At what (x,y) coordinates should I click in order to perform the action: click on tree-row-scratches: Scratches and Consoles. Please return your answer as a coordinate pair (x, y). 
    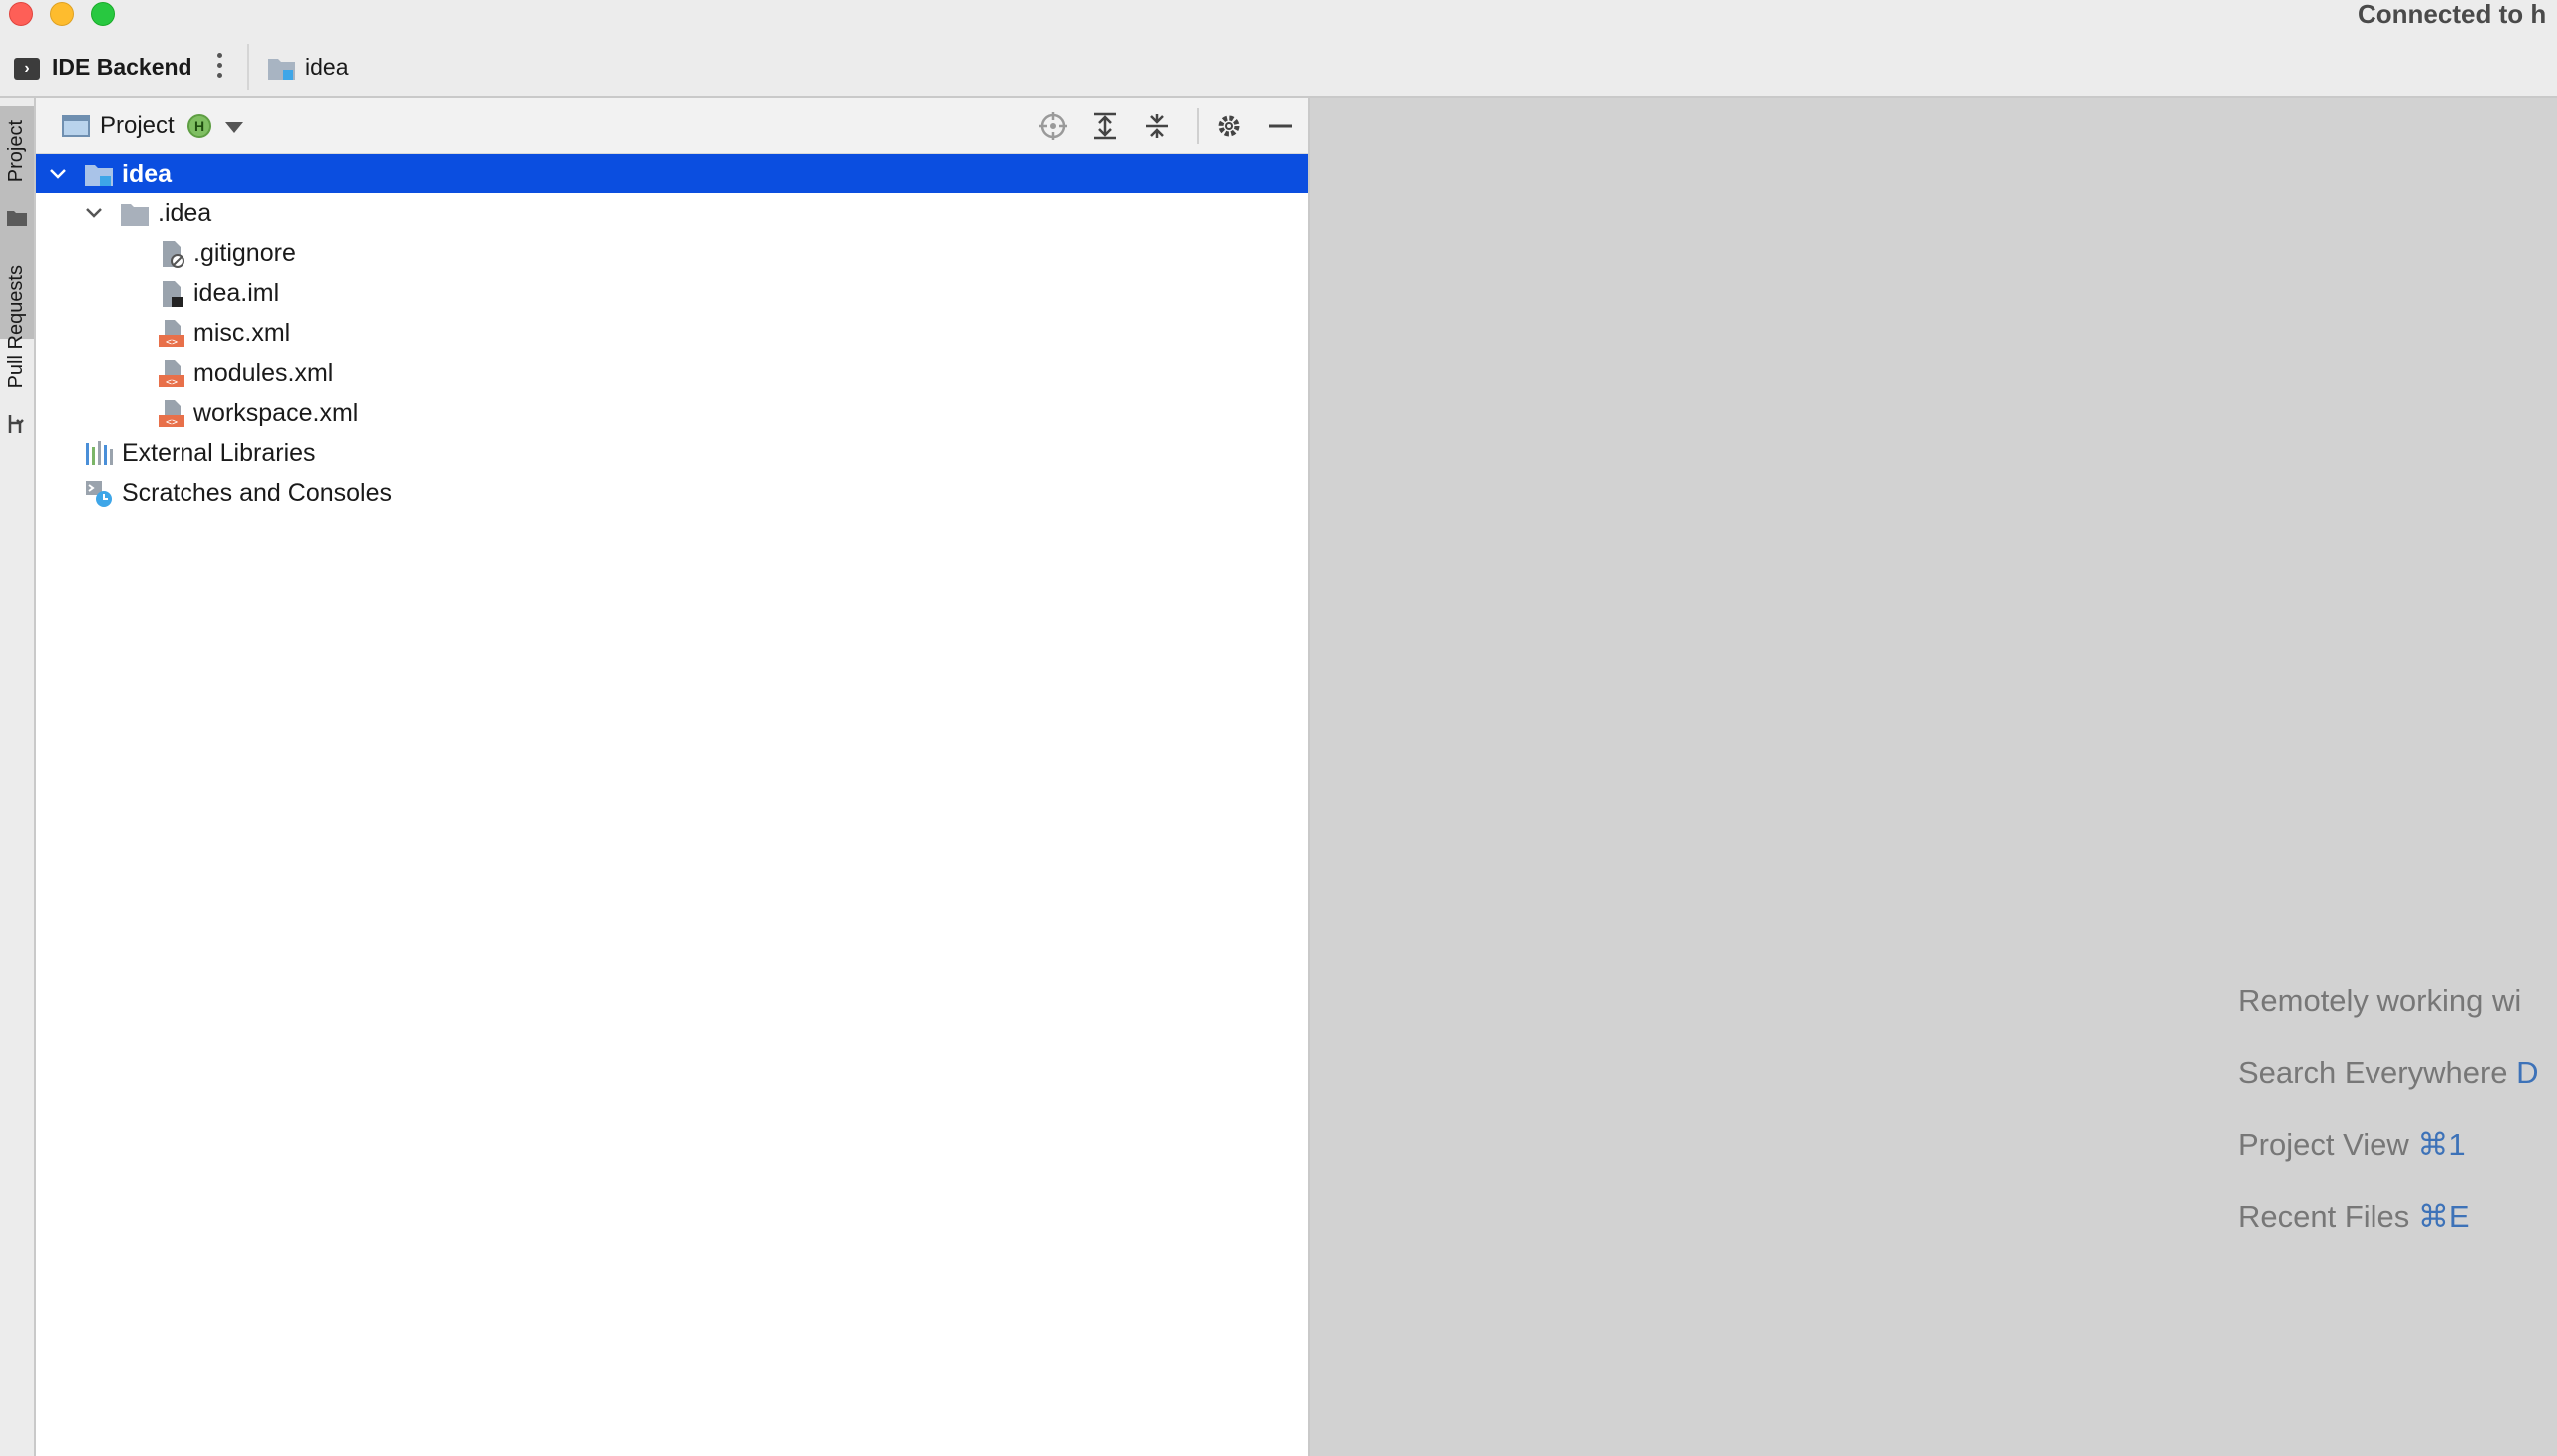
    Looking at the image, I should click on (672, 493).